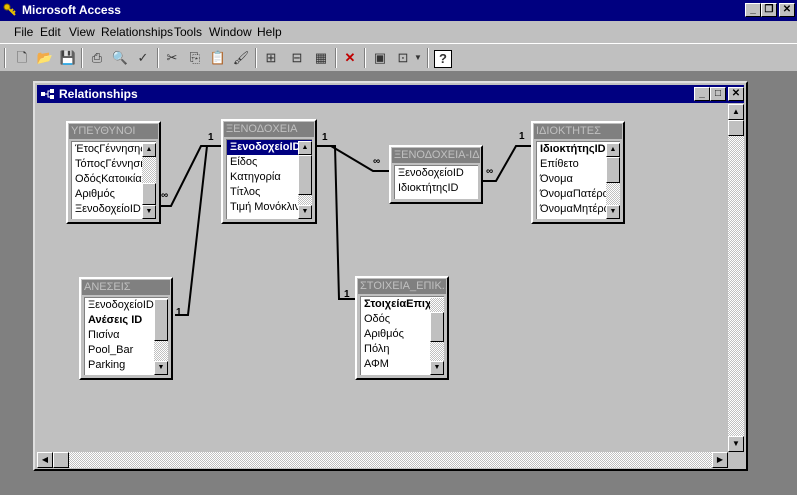 The width and height of the screenshot is (797, 495). Describe the element at coordinates (269, 129) in the screenshot. I see `table-title: ΞΕΝΟΔΟΧΕΙΑ` at that location.